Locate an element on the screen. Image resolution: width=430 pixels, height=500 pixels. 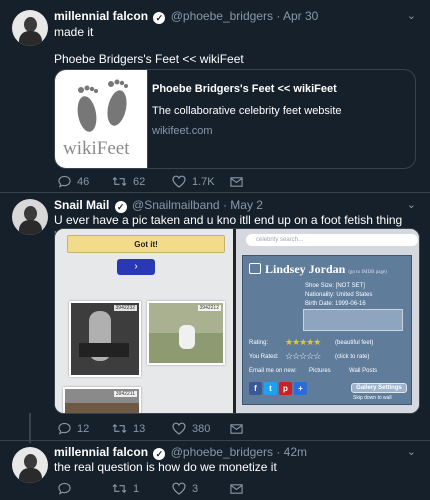
author-name: millennial falcon is located at coordinates (101, 452).